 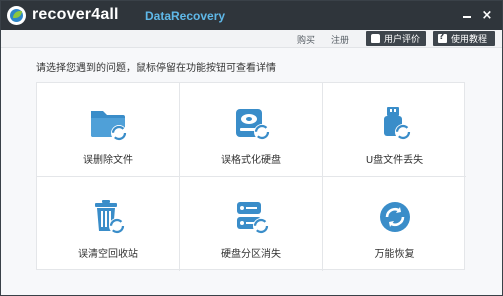 I want to click on app-subtitle: DataRecovery, so click(x=185, y=16).